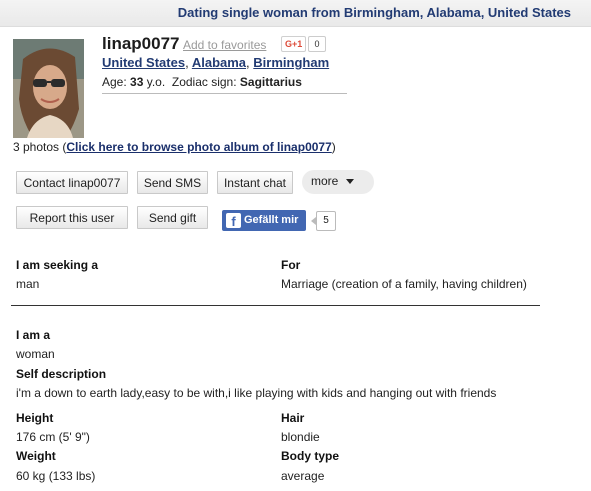 The image size is (591, 491). Describe the element at coordinates (219, 62) in the screenshot. I see `state-link: Alabama` at that location.